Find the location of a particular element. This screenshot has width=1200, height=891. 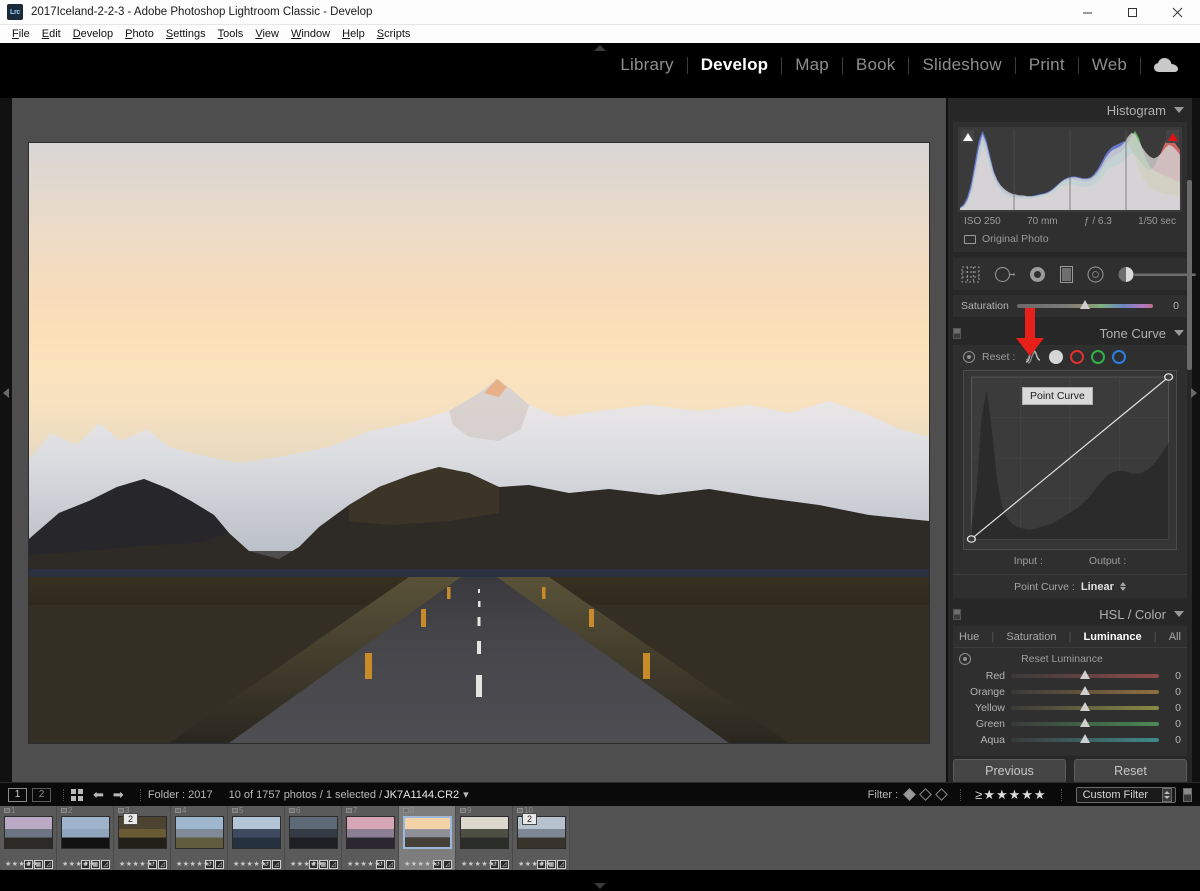

filmstrip-thumbnail: 6 ↺ ▦ ◿ ★★★★★ is located at coordinates (313, 838).